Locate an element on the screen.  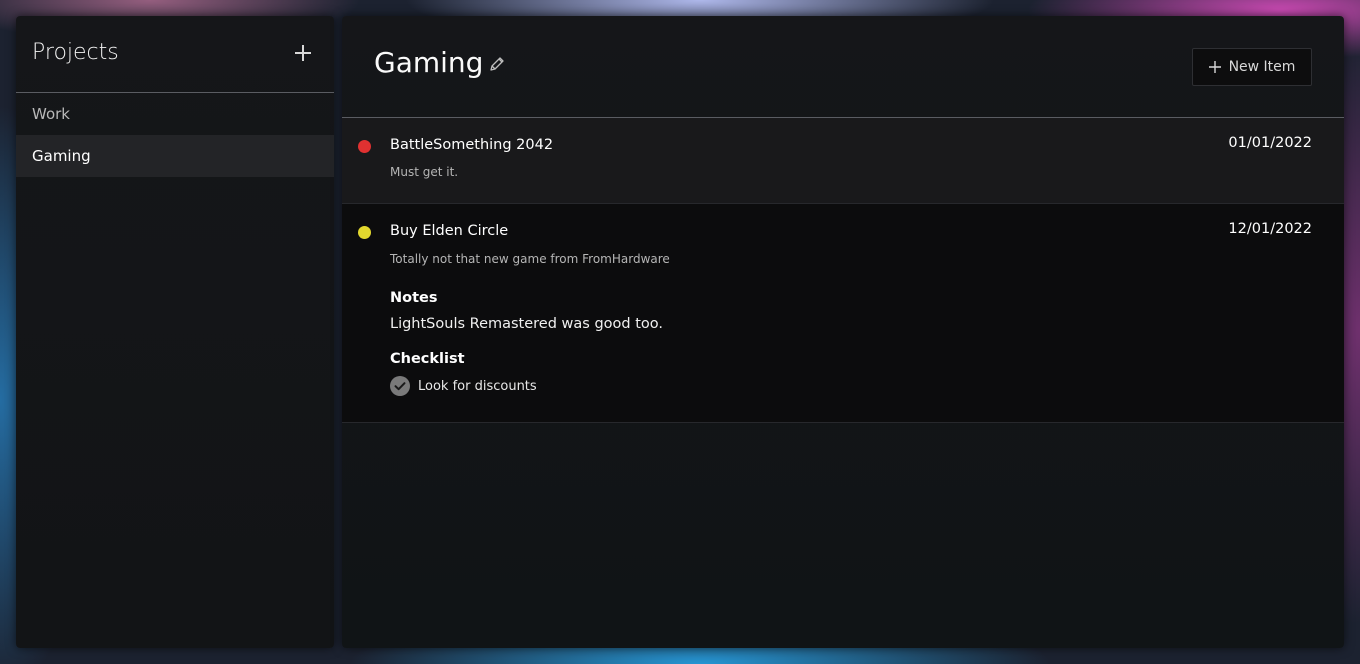
item-date: 01/01/2022 is located at coordinates (1270, 143).